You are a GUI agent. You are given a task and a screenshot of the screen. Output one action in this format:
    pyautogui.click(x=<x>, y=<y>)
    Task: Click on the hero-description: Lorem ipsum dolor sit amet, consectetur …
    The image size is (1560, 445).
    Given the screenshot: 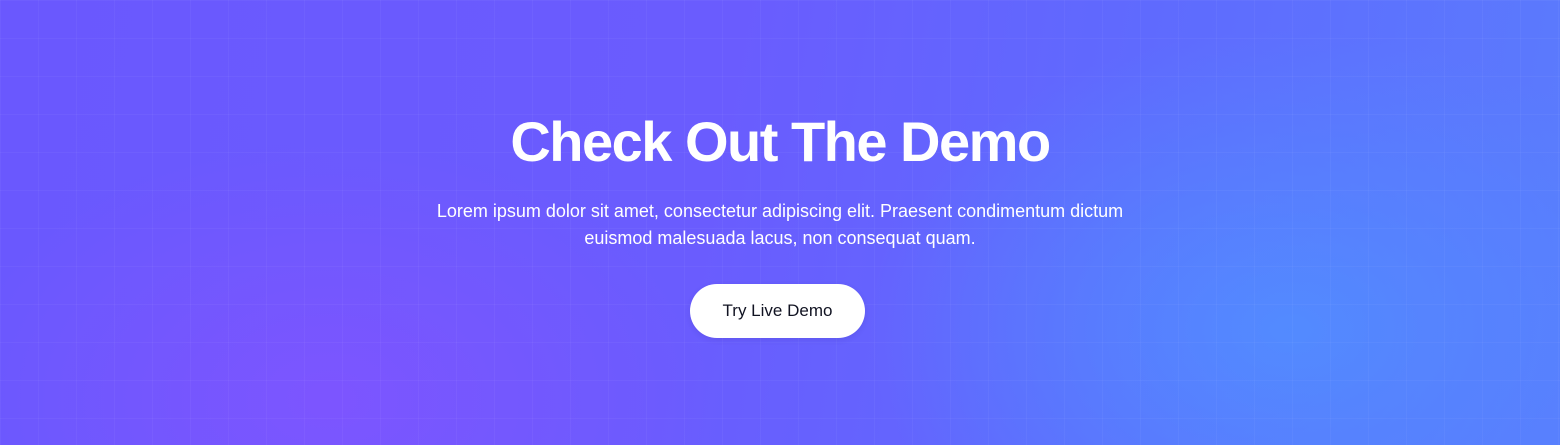 What is the action you would take?
    pyautogui.click(x=780, y=224)
    